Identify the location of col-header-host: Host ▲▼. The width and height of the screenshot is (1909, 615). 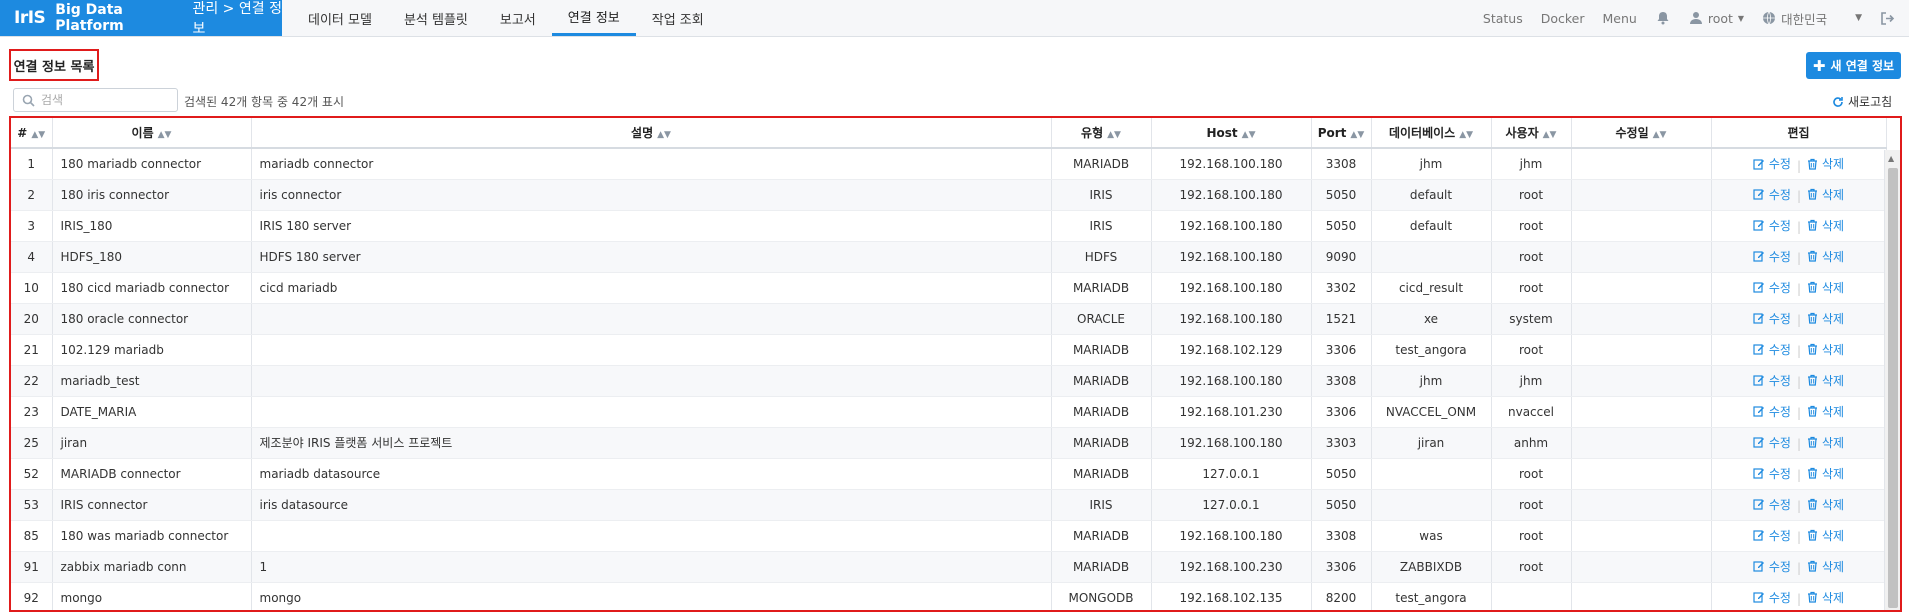
(1231, 133).